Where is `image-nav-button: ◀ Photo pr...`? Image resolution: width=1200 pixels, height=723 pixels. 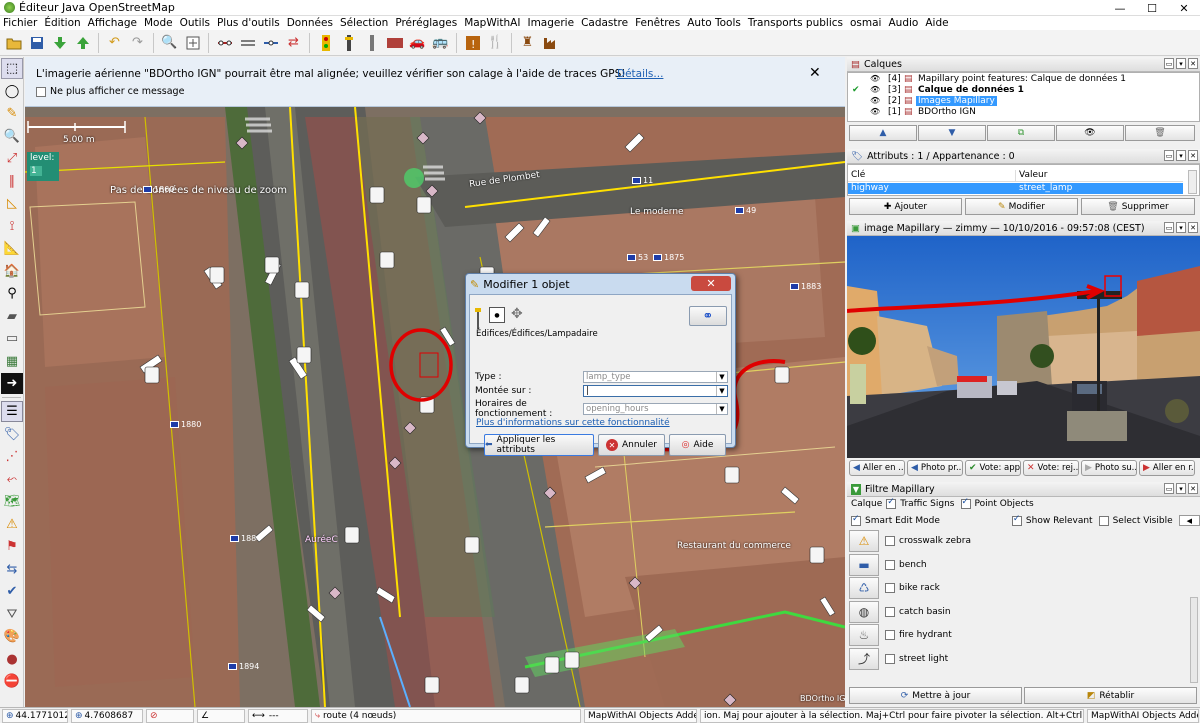
image-nav-button: ◀ Photo pr... is located at coordinates (935, 468).